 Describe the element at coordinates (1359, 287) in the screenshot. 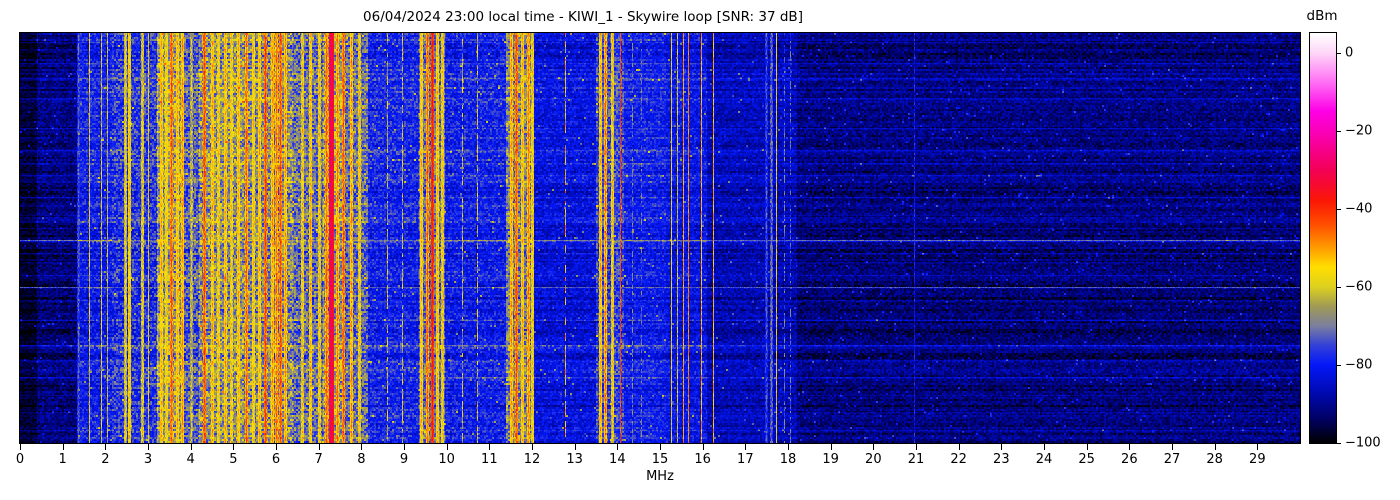

I see `colorbar-tick-label: −60` at that location.